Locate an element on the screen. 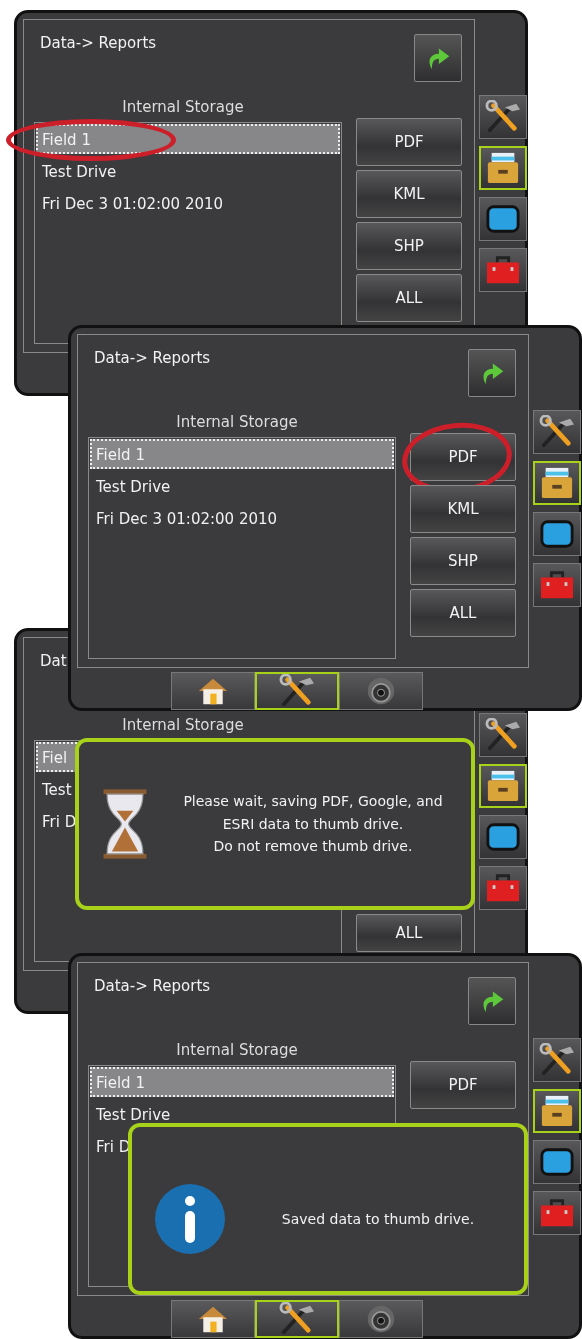 The height and width of the screenshot is (1339, 582). dialog-message: Saved data to thumb drive. is located at coordinates (378, 1219).